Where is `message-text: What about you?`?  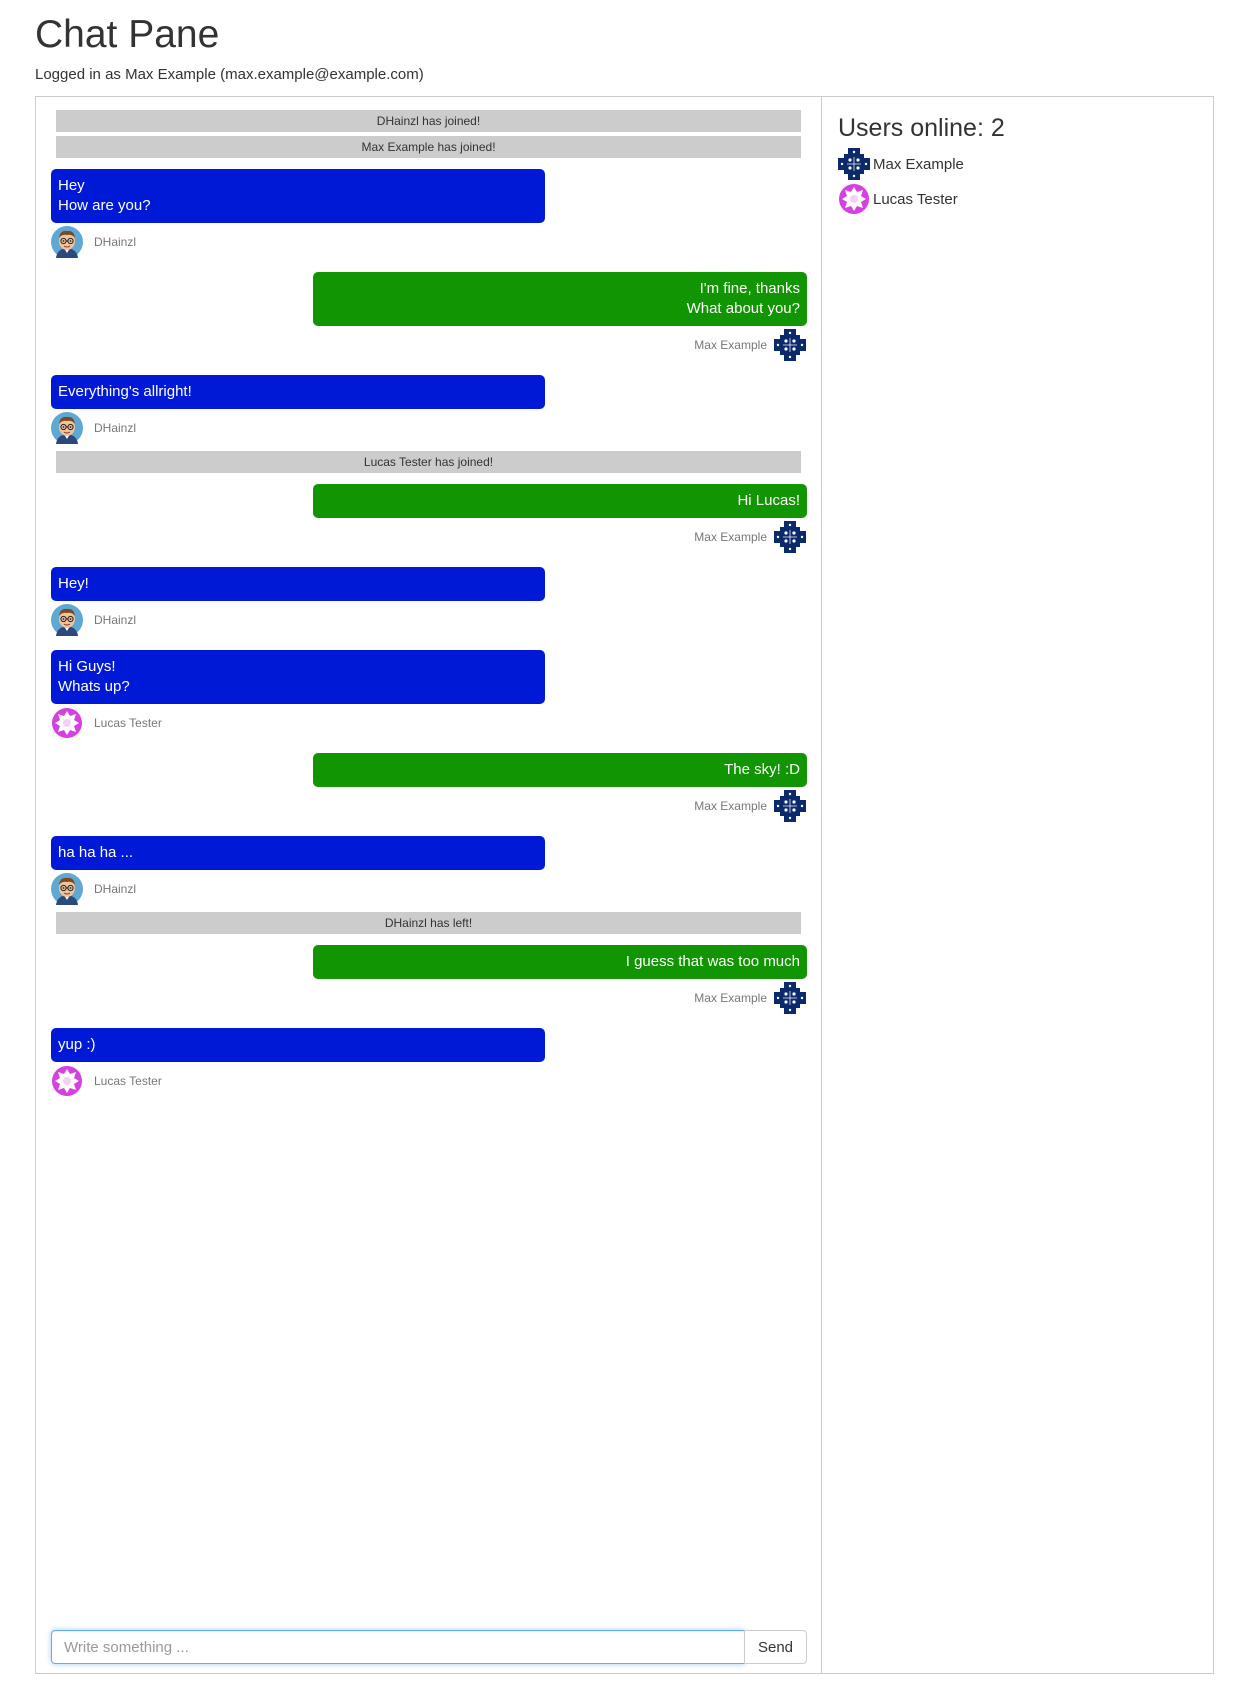
message-text: What about you? is located at coordinates (743, 308).